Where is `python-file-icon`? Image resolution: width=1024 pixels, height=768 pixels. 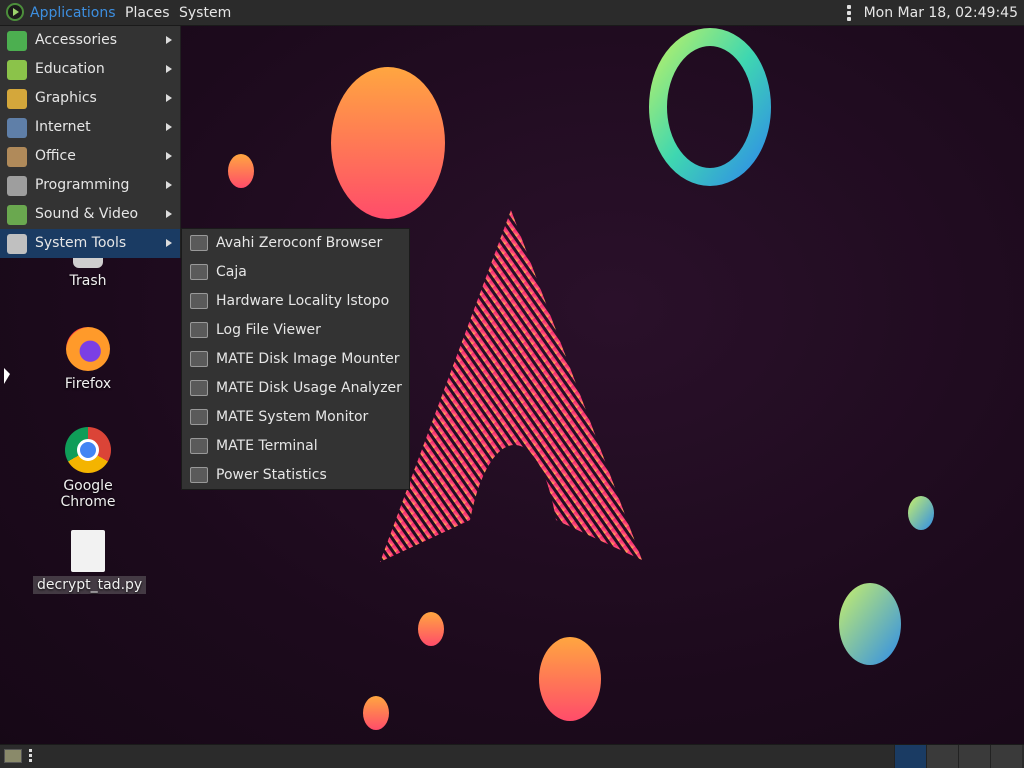
python-file-icon is located at coordinates (88, 551).